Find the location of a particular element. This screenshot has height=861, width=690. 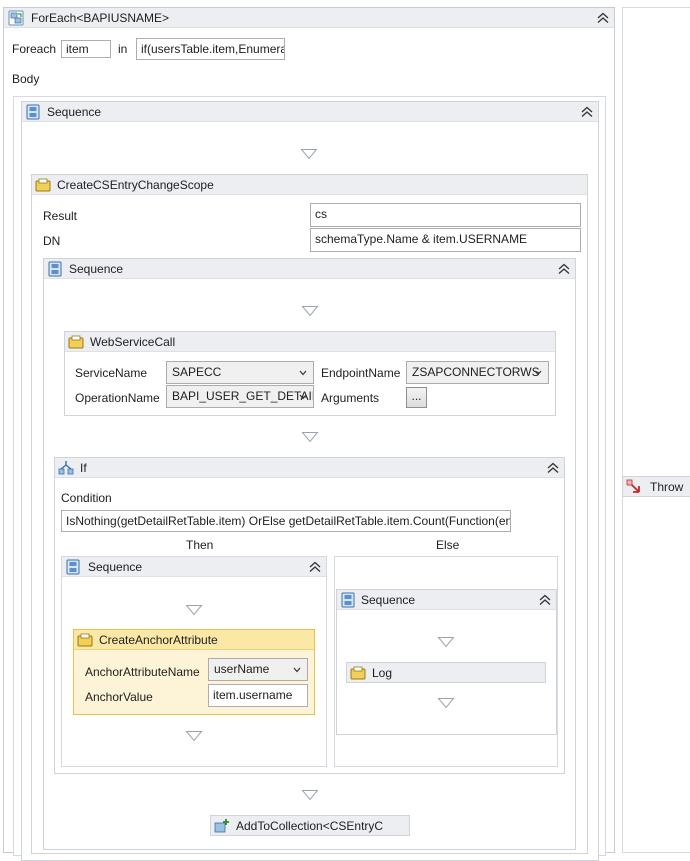

service-name-combo: SAPECC is located at coordinates (240, 372).